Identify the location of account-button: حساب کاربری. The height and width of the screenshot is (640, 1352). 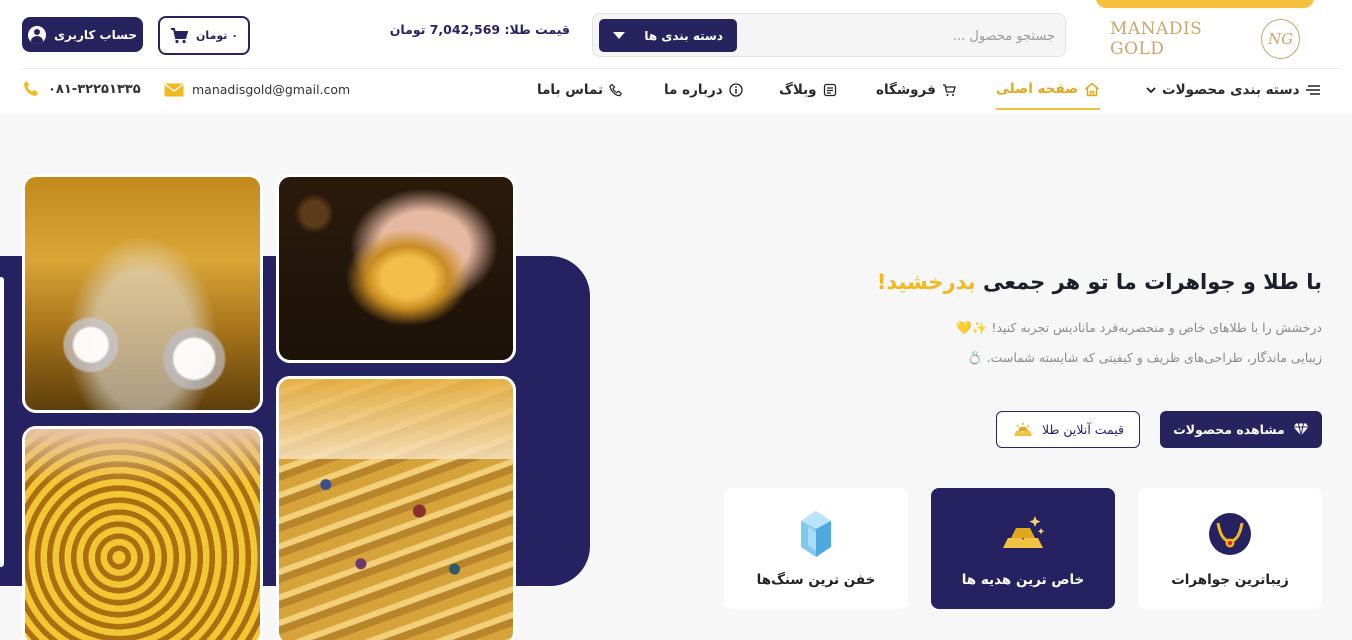
(82, 34).